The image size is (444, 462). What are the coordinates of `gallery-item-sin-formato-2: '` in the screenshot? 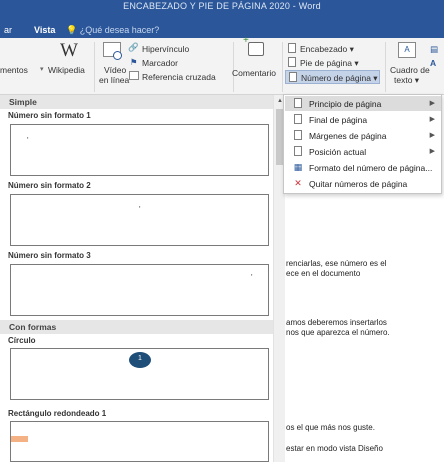 It's located at (139, 220).